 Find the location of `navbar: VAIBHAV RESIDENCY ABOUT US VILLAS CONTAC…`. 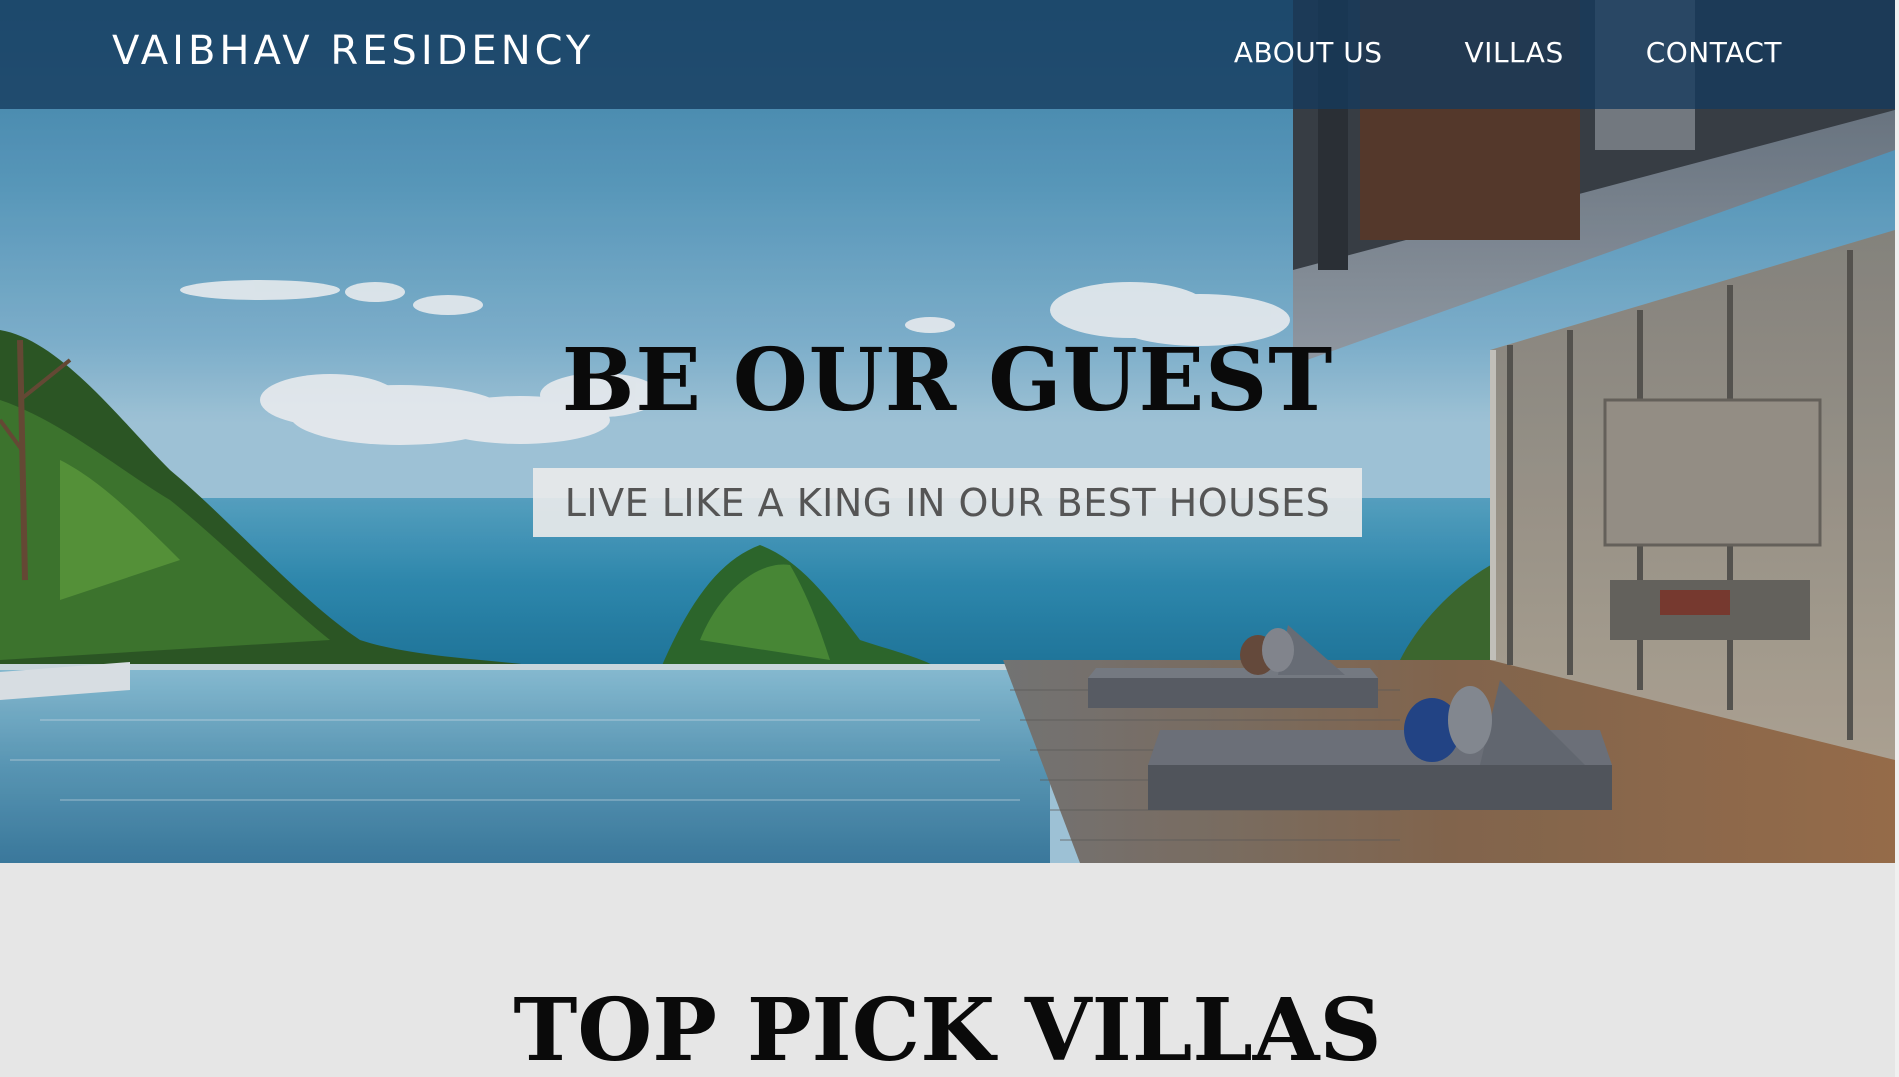

navbar: VAIBHAV RESIDENCY ABOUT US VILLAS CONTAC… is located at coordinates (947, 54).